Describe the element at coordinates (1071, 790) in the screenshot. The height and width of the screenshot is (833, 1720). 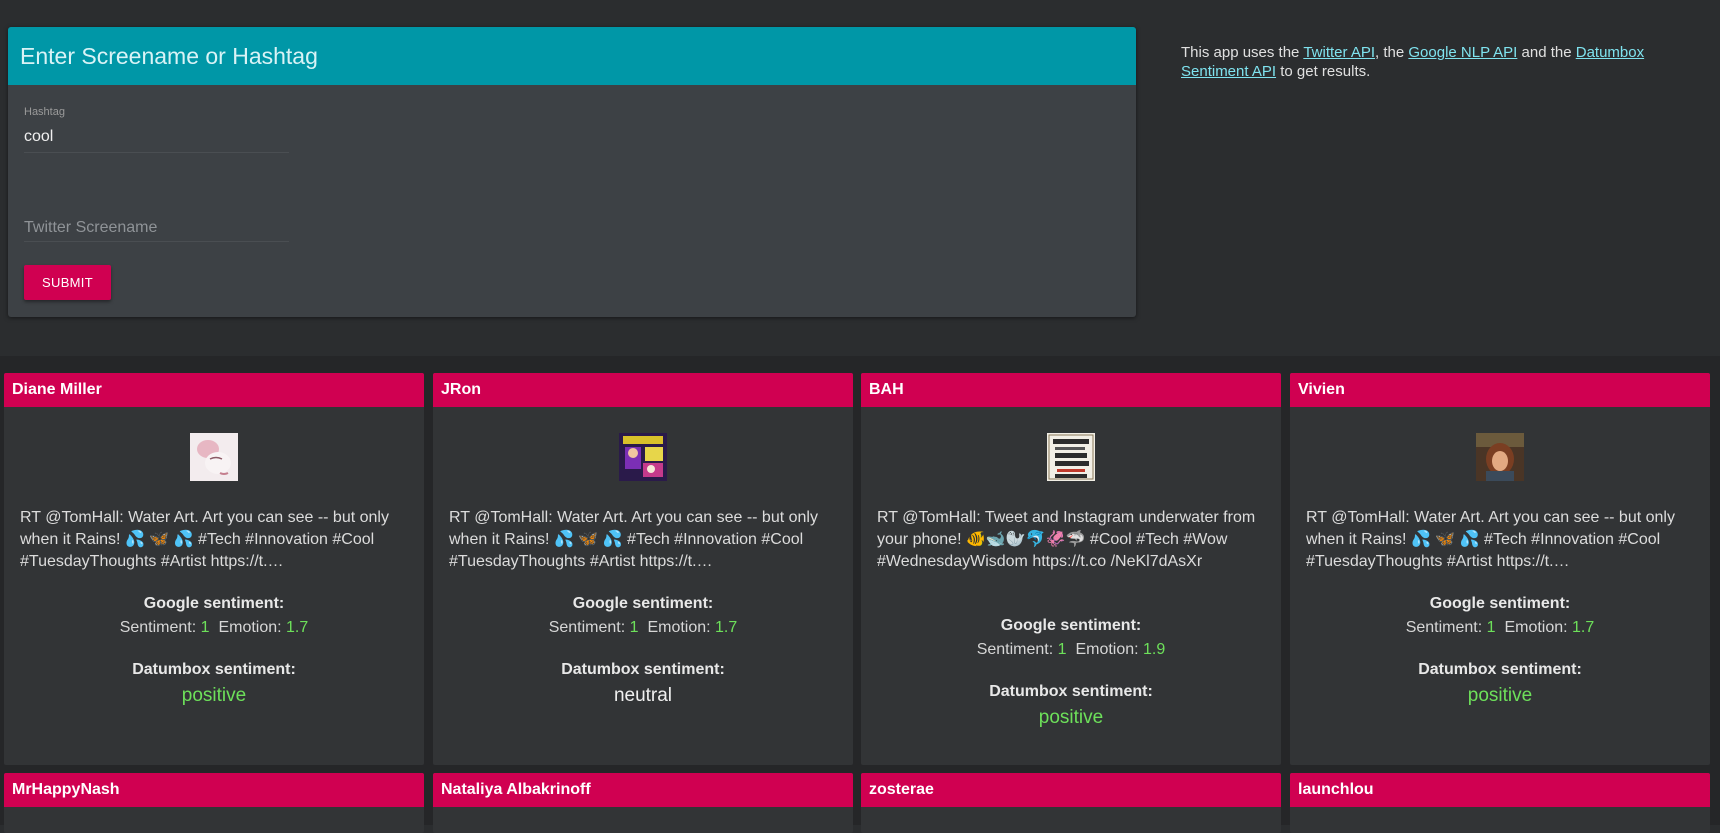
I see `card-username: zosterae` at that location.